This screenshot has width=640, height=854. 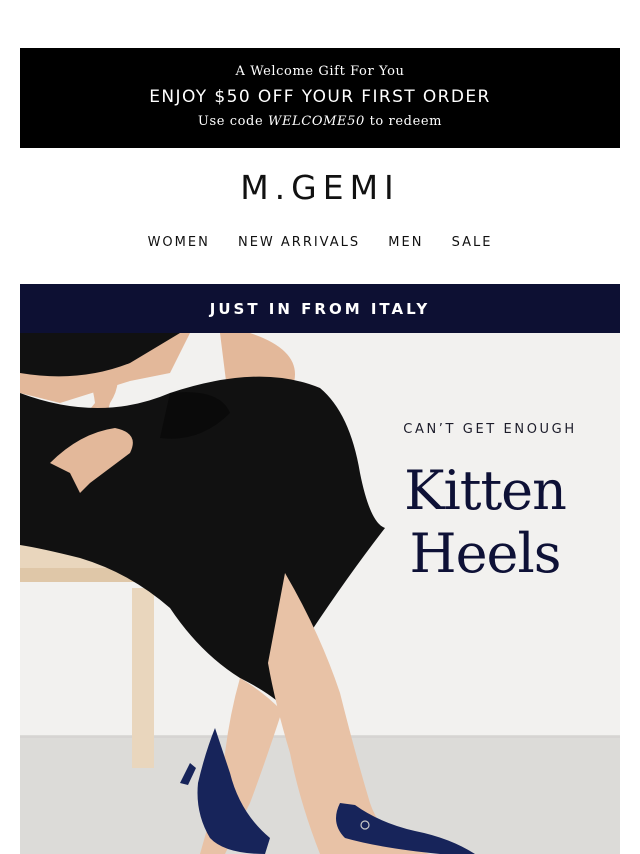 I want to click on hero-bar-text: JUST IN FROM ITALY, so click(x=320, y=309).